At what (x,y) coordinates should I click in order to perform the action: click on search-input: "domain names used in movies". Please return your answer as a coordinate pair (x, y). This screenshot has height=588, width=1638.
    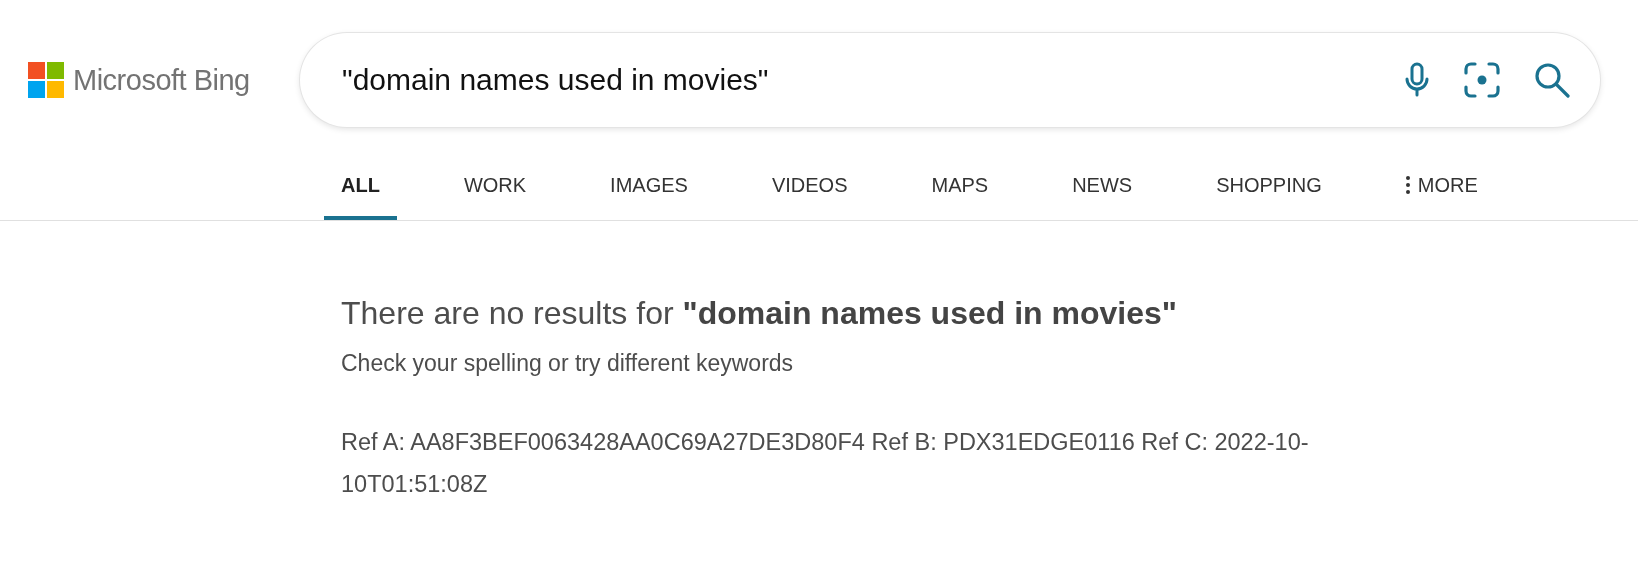
    Looking at the image, I should click on (855, 80).